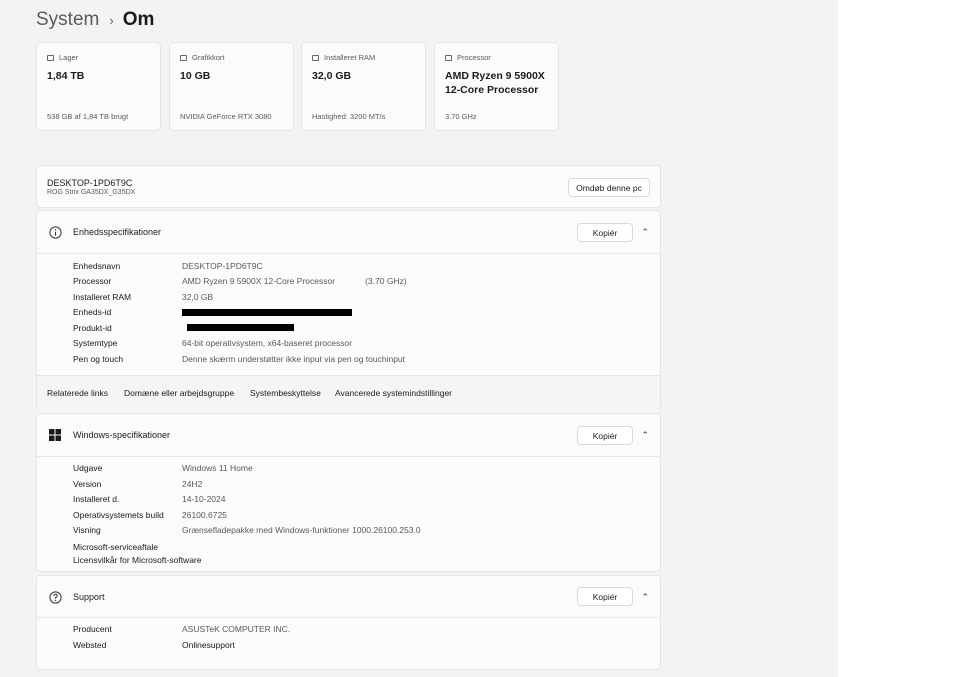  I want to click on copy-device-specs-button: Kopiér, so click(605, 232).